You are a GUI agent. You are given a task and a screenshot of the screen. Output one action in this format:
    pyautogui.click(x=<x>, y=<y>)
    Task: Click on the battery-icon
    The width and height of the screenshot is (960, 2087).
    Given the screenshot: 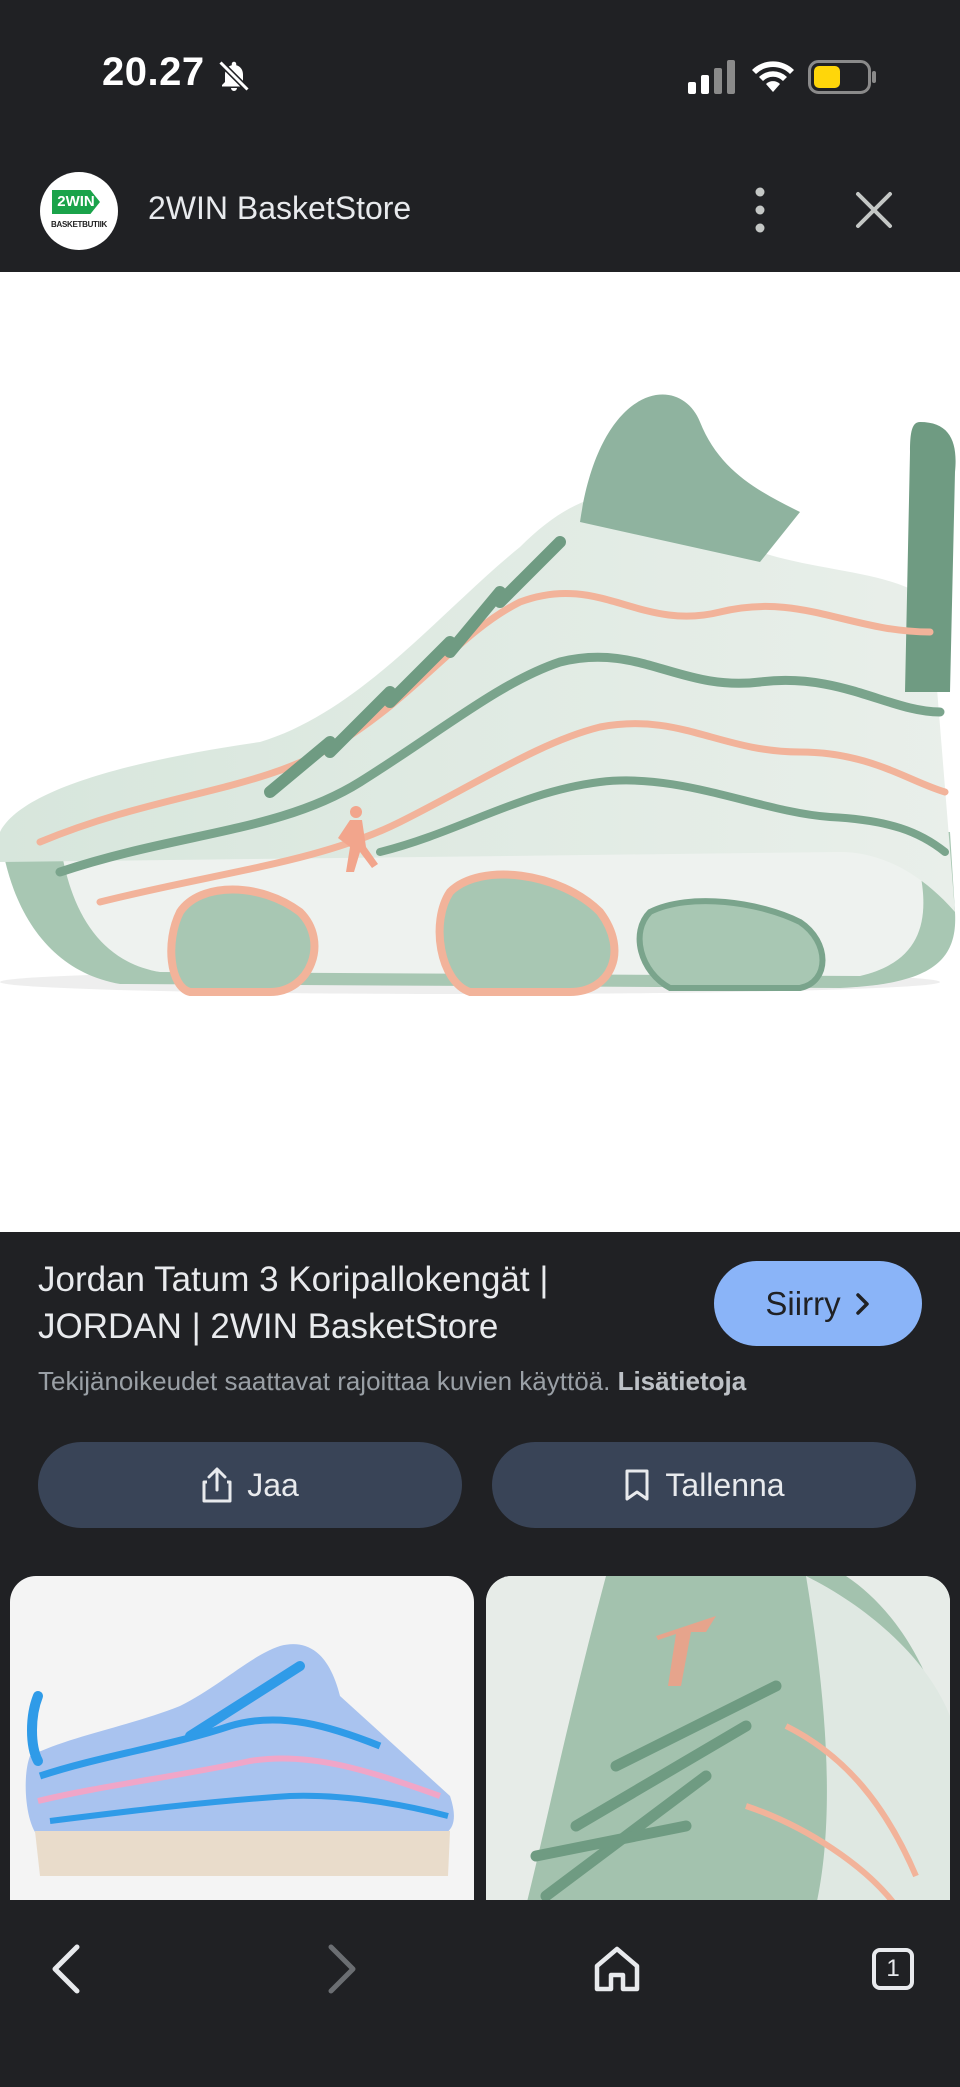 What is the action you would take?
    pyautogui.click(x=842, y=77)
    